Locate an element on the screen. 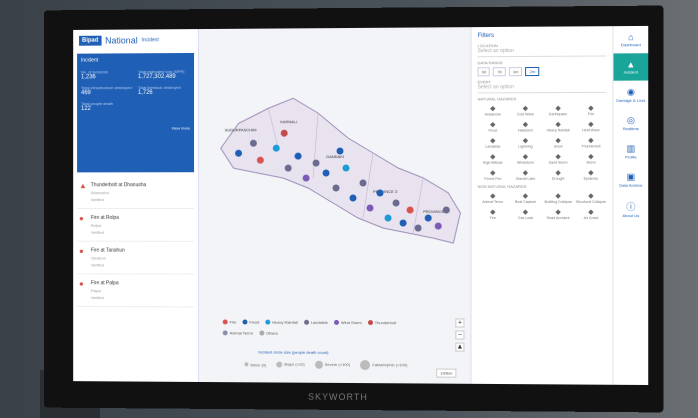  north-icon: ▲ is located at coordinates (460, 347).